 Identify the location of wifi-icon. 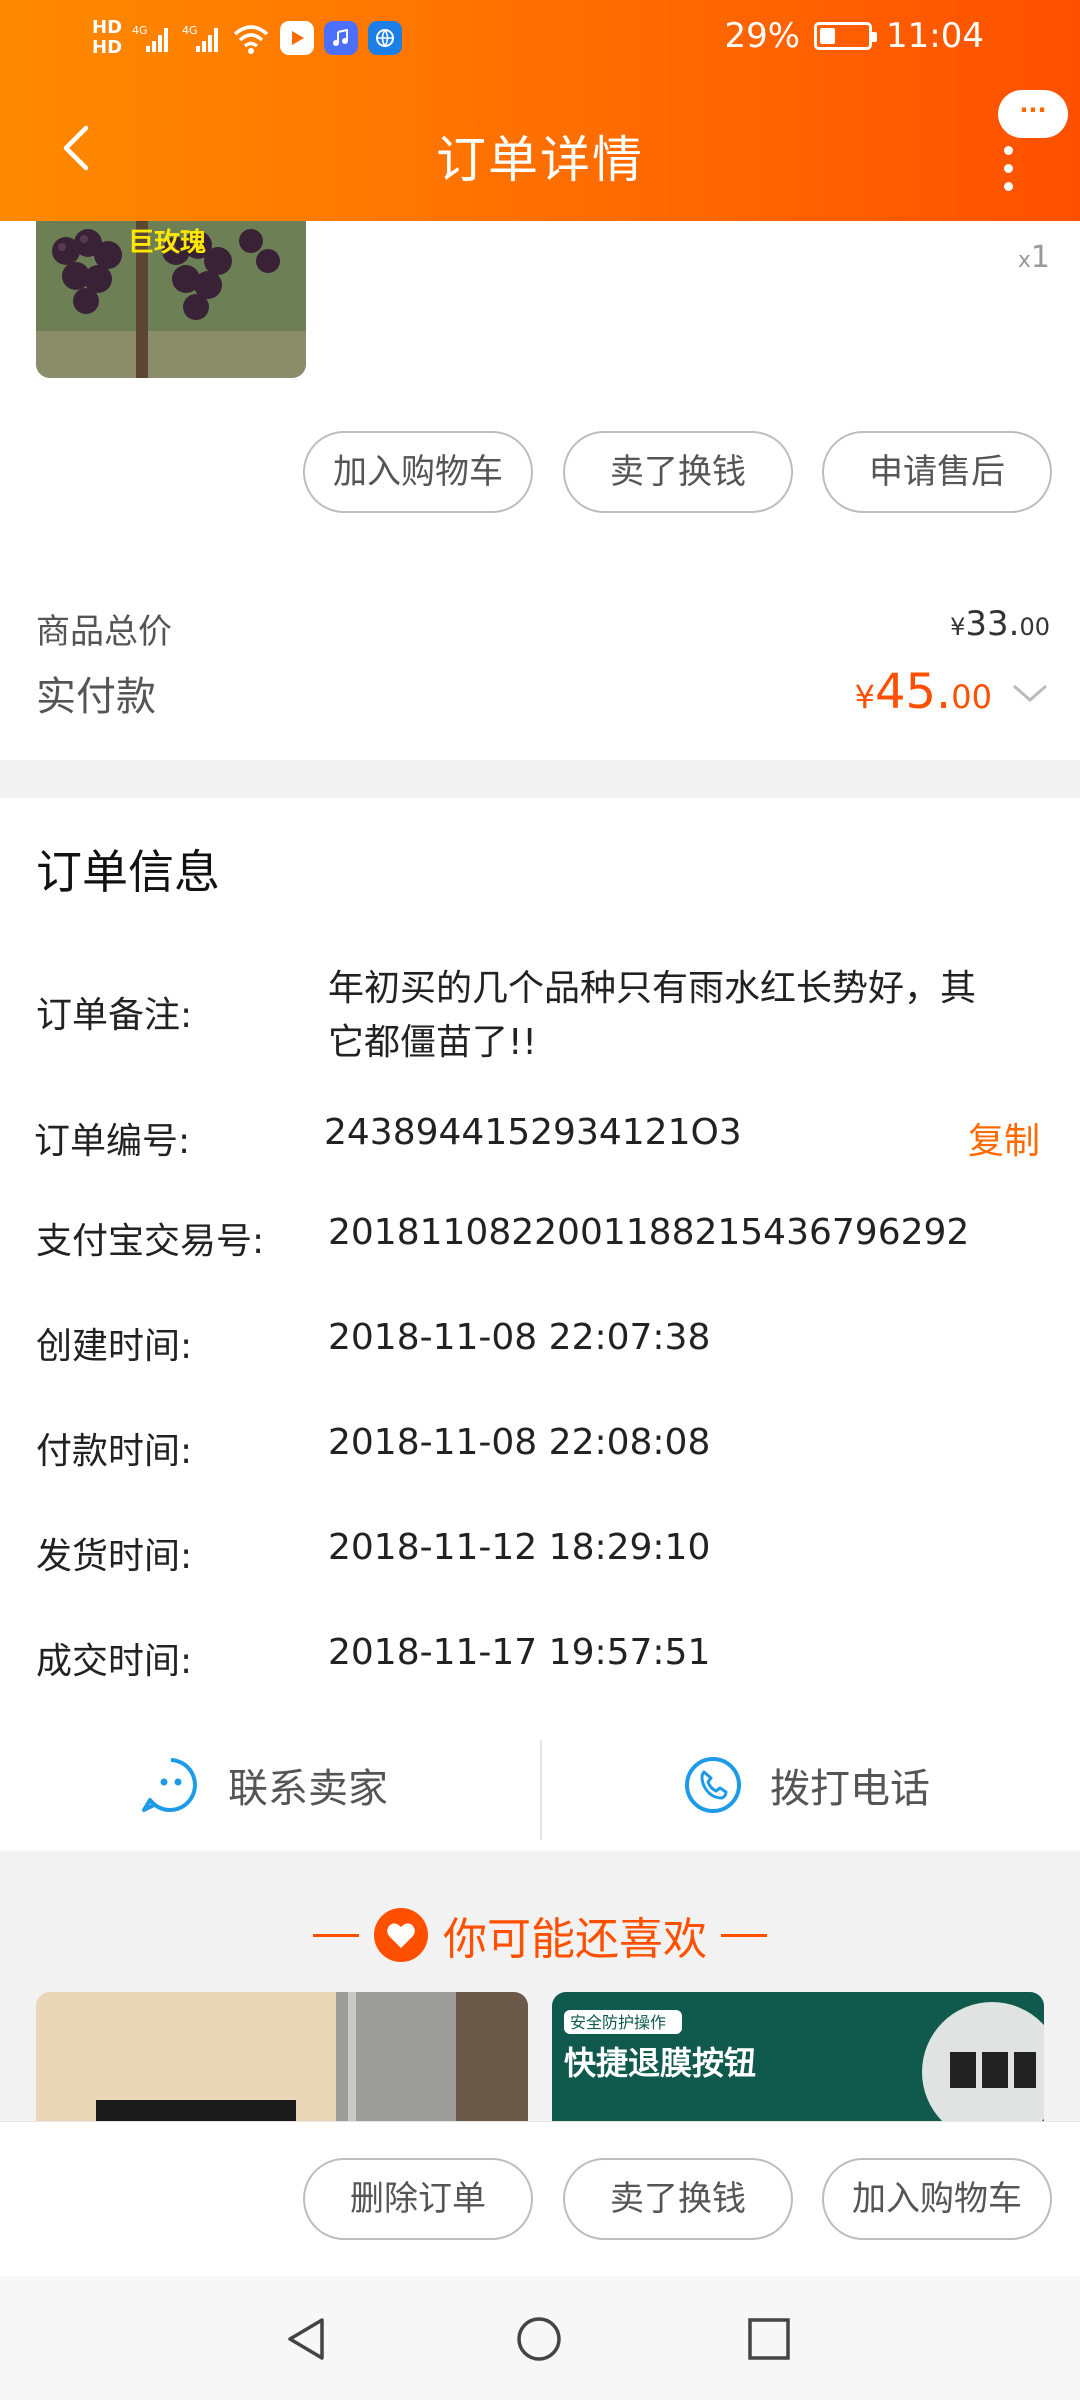
(251, 39).